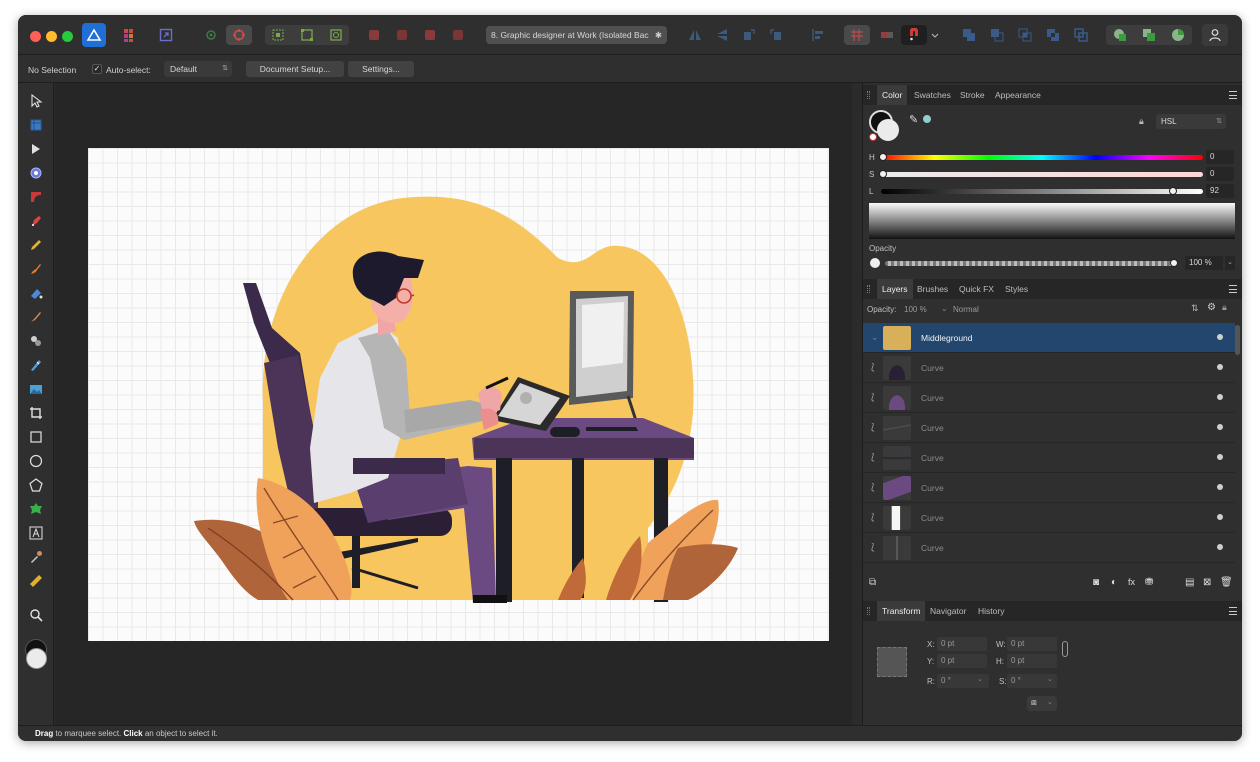 The height and width of the screenshot is (762, 1260). Describe the element at coordinates (776, 35) in the screenshot. I see `rotate-right-icon` at that location.